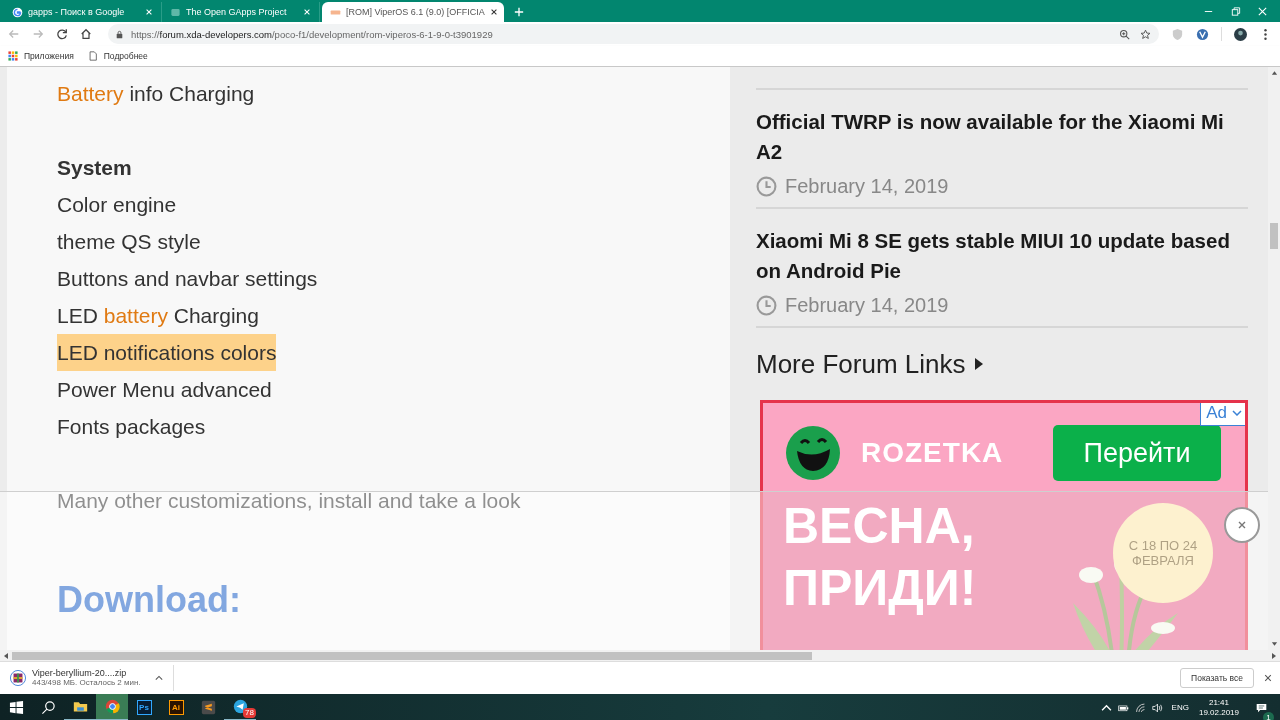 This screenshot has width=1280, height=720. I want to click on taskbar-app: 78, so click(240, 707).